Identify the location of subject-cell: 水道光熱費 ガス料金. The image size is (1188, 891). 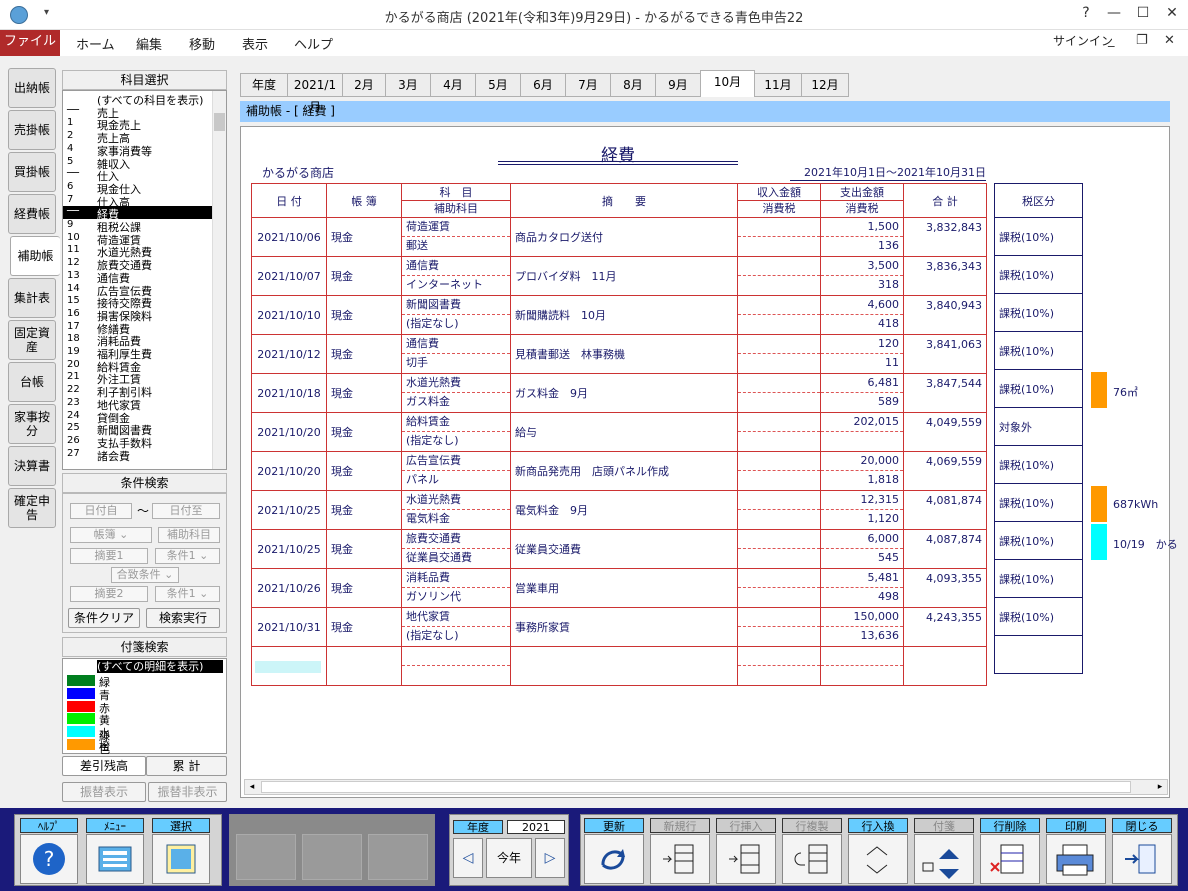
(456, 393).